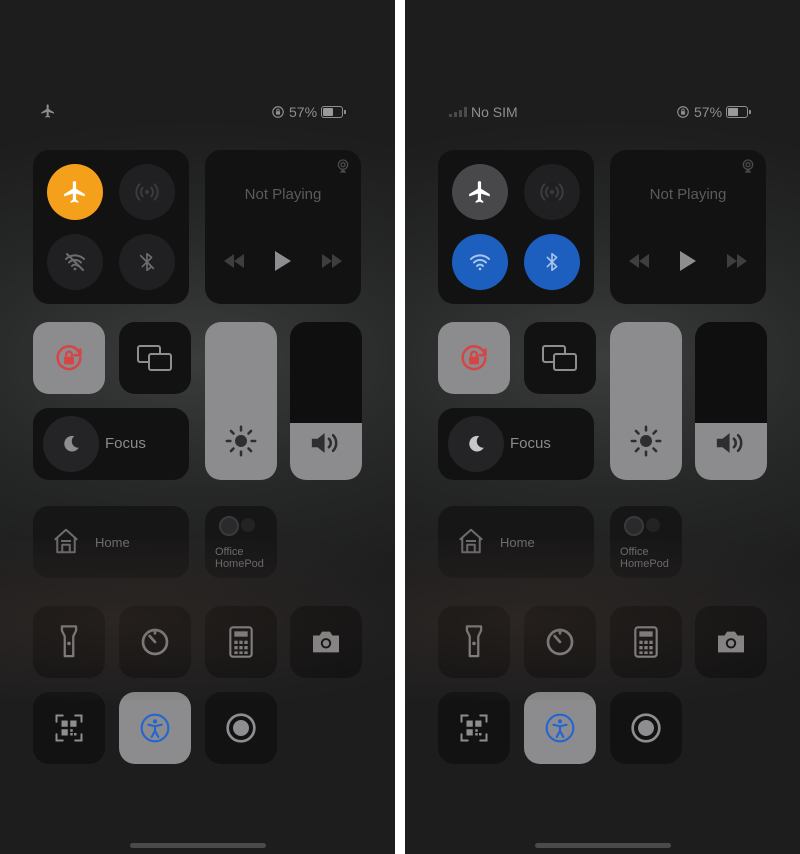 The image size is (800, 854). I want to click on homepod-line1: Office, so click(229, 552).